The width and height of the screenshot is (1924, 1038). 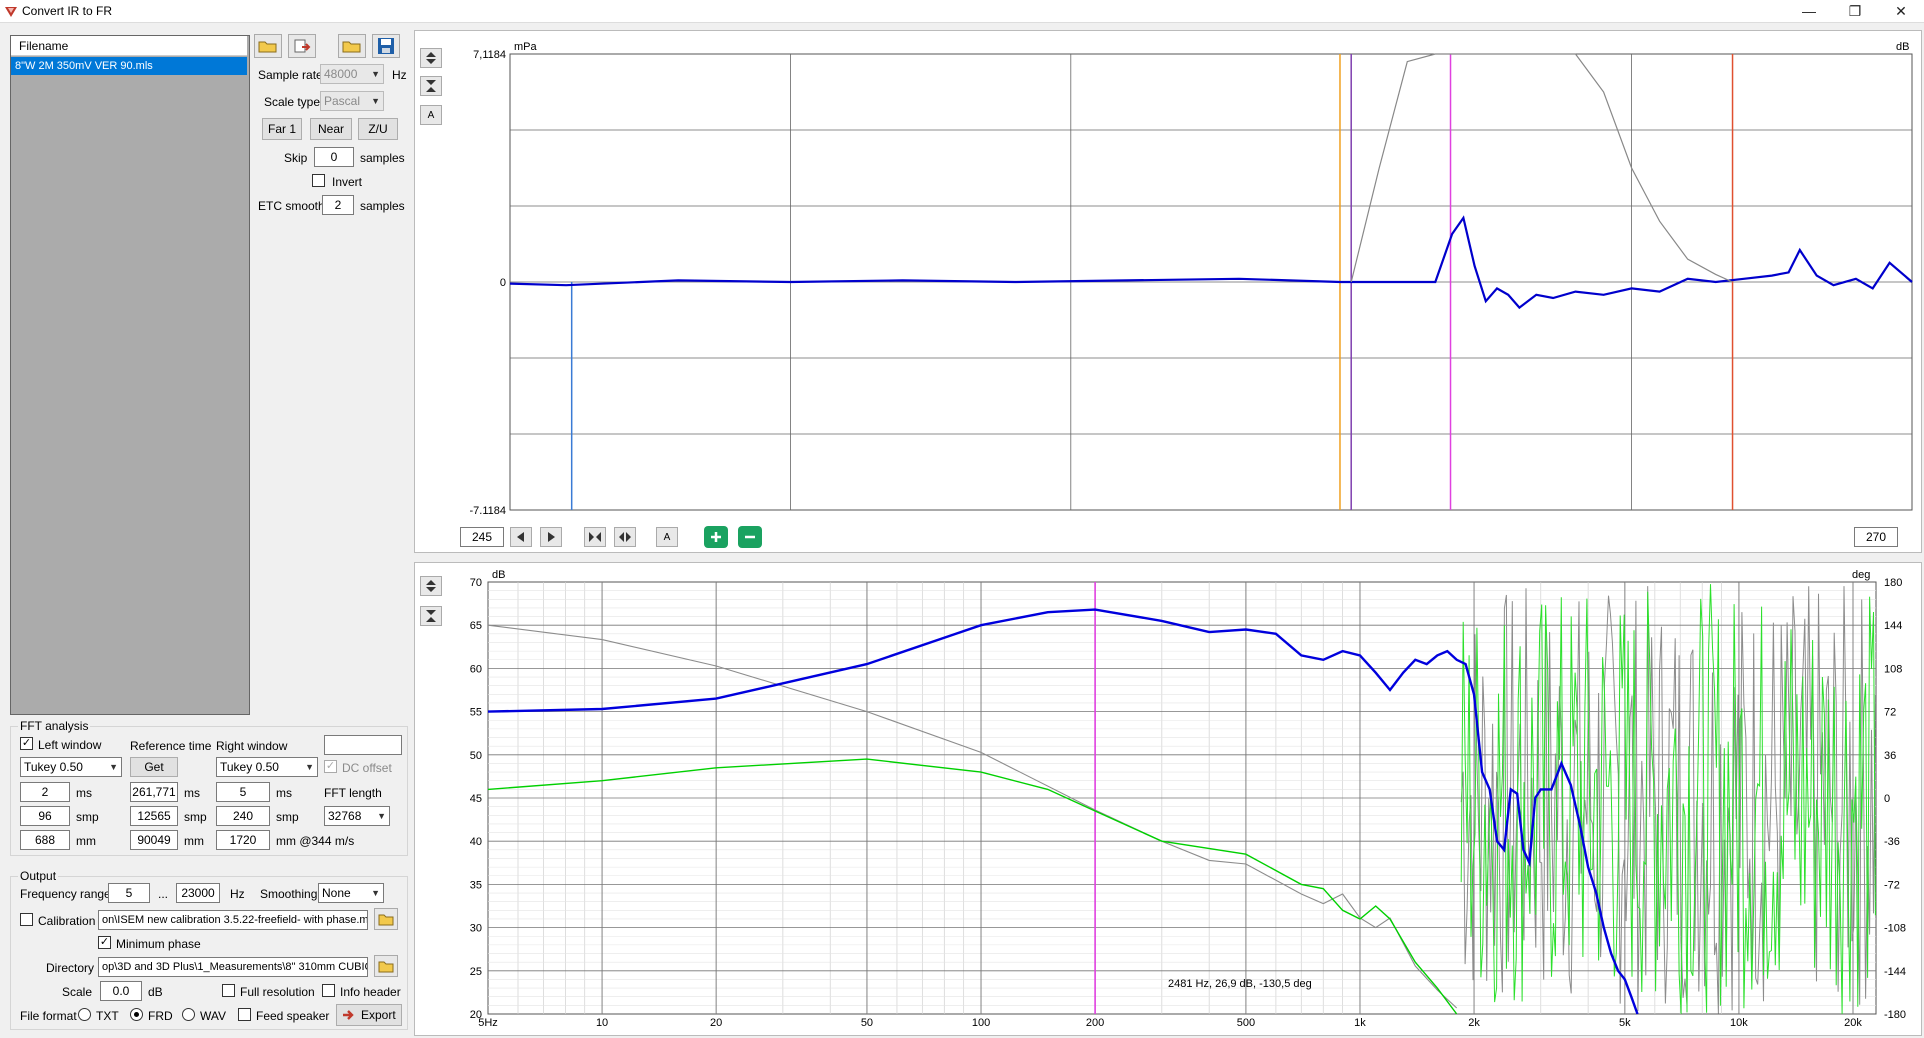 I want to click on left-window-ms-input: 2, so click(x=45, y=792).